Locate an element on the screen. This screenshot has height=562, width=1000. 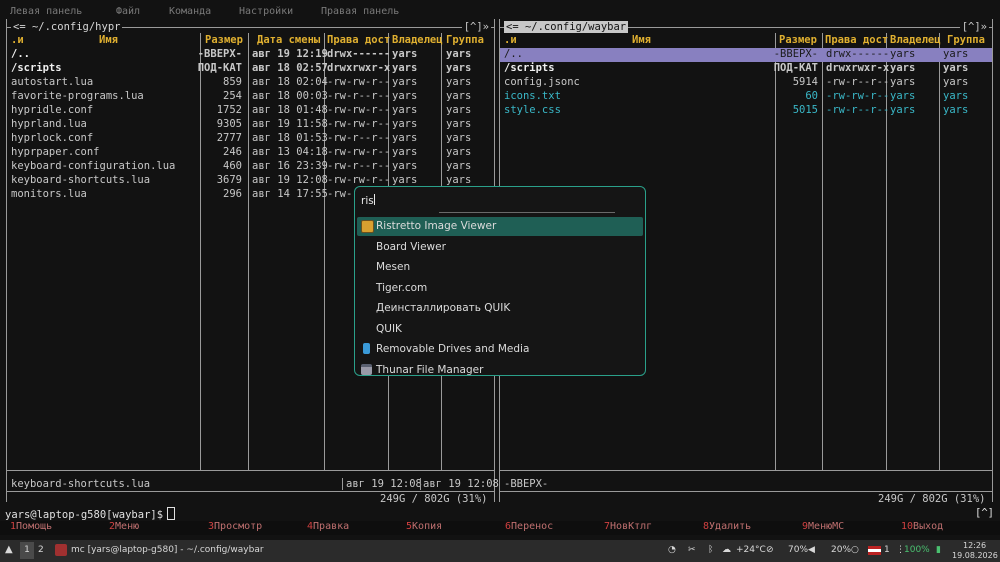
file-date: авг 19 12:08 is located at coordinates (290, 180).